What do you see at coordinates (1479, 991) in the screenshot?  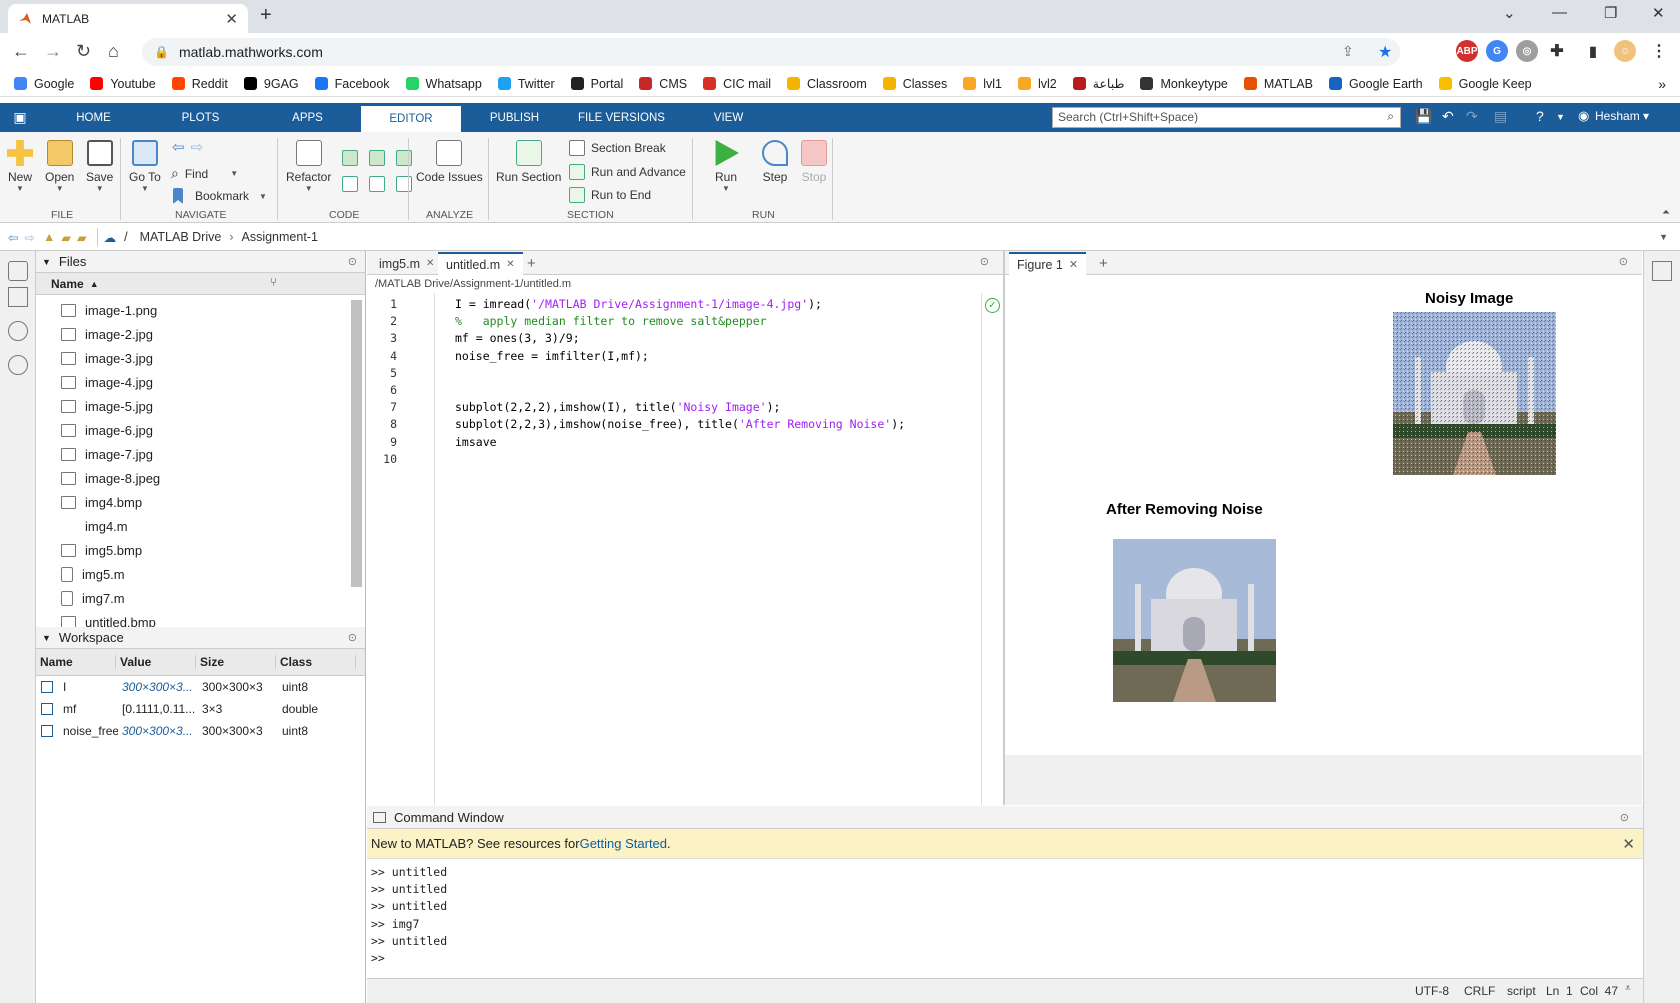 I see `eol-status: CRLF` at bounding box center [1479, 991].